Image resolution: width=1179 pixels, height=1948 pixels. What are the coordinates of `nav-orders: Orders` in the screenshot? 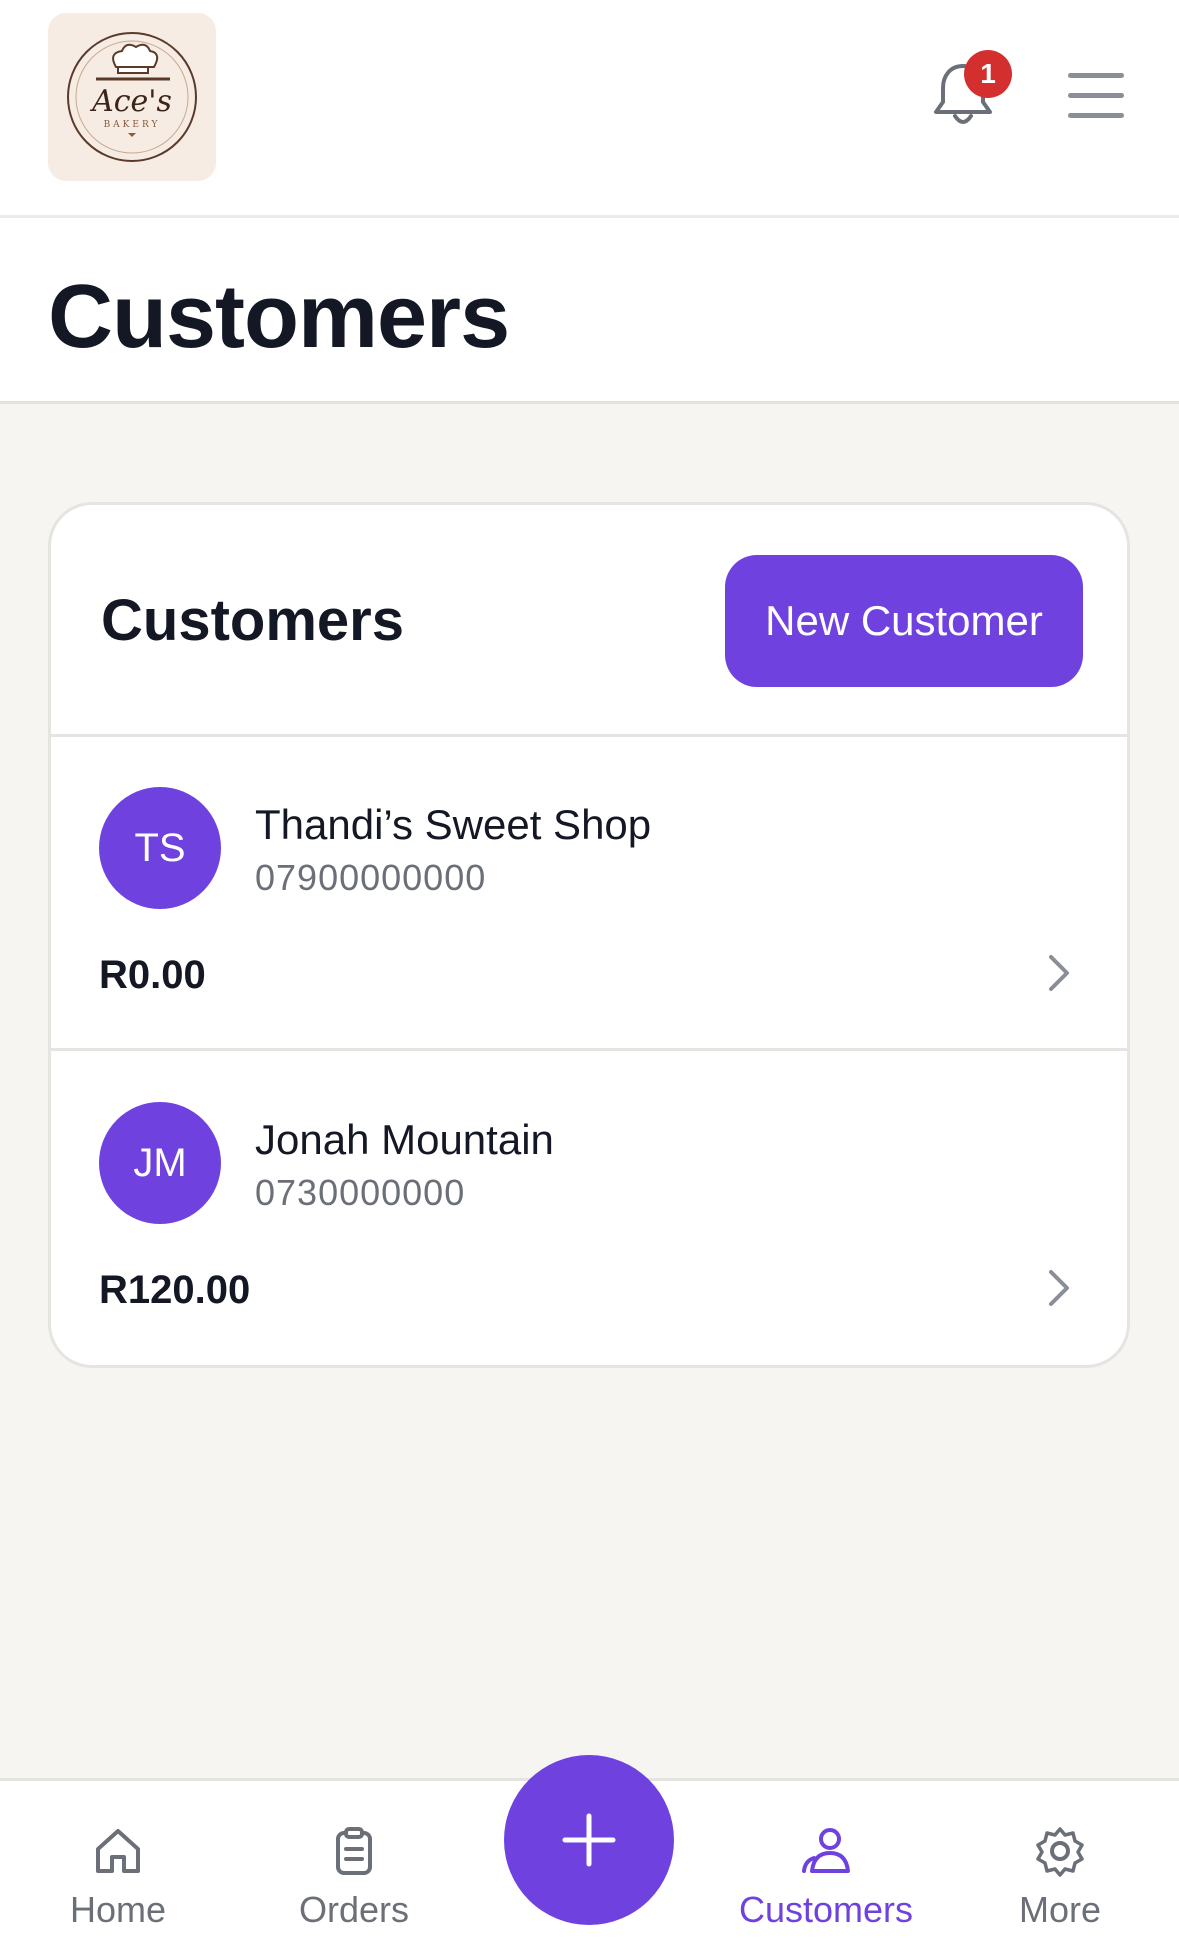 It's located at (354, 1864).